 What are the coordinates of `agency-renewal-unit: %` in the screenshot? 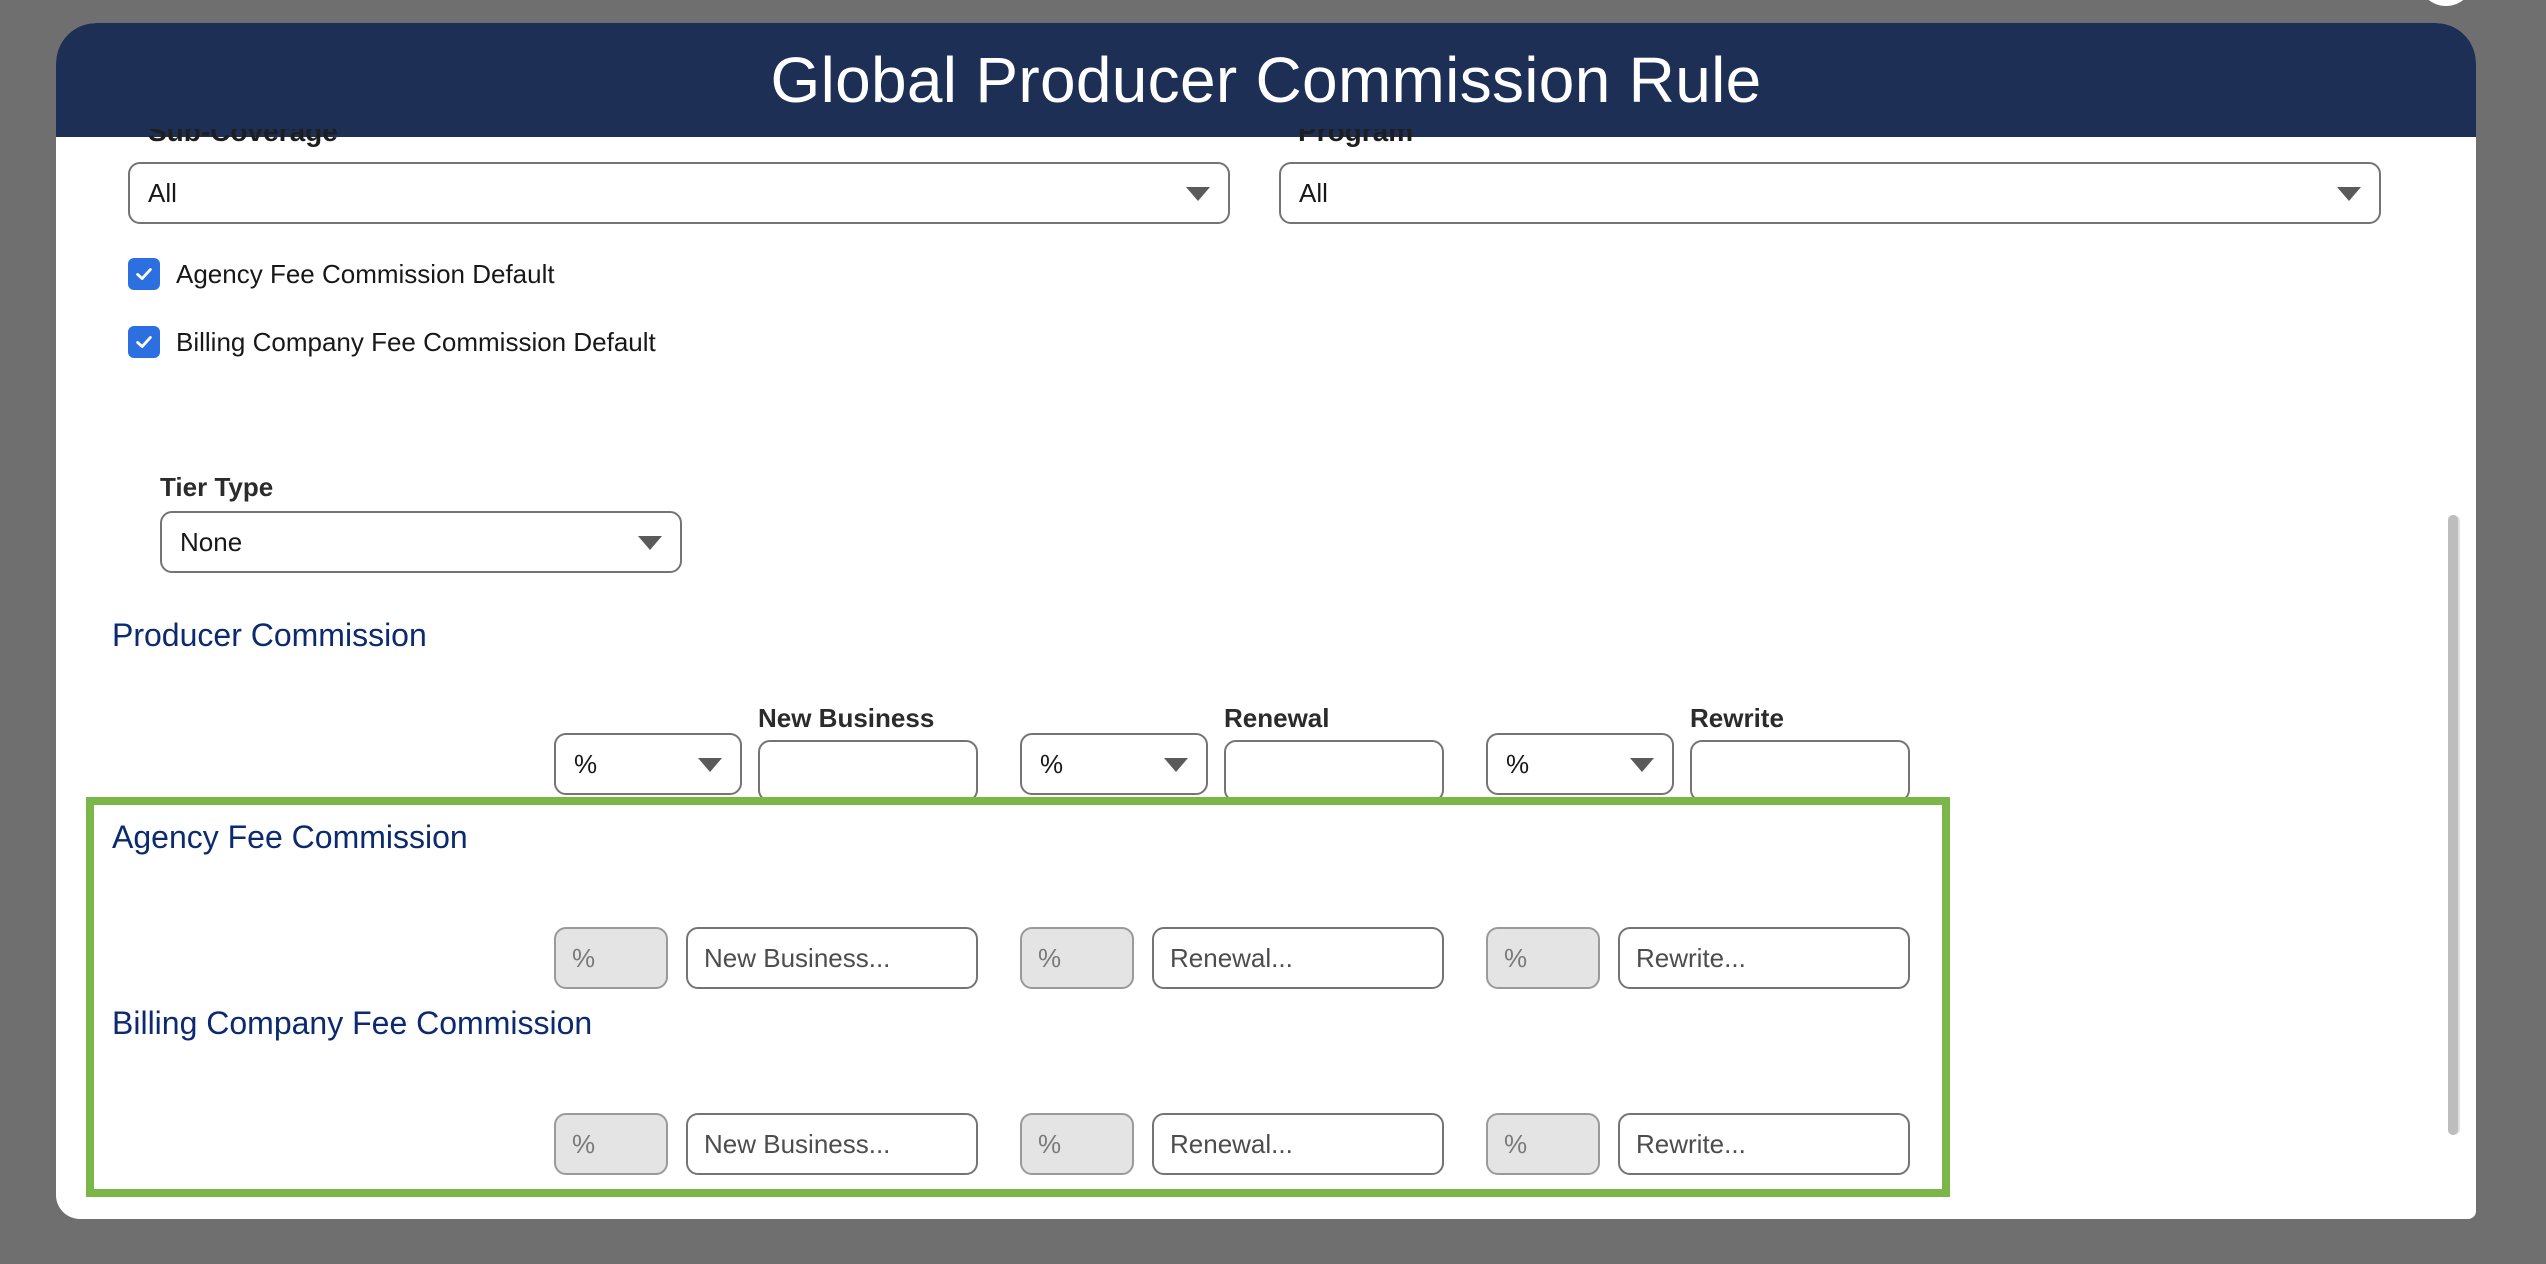 It's located at (1077, 958).